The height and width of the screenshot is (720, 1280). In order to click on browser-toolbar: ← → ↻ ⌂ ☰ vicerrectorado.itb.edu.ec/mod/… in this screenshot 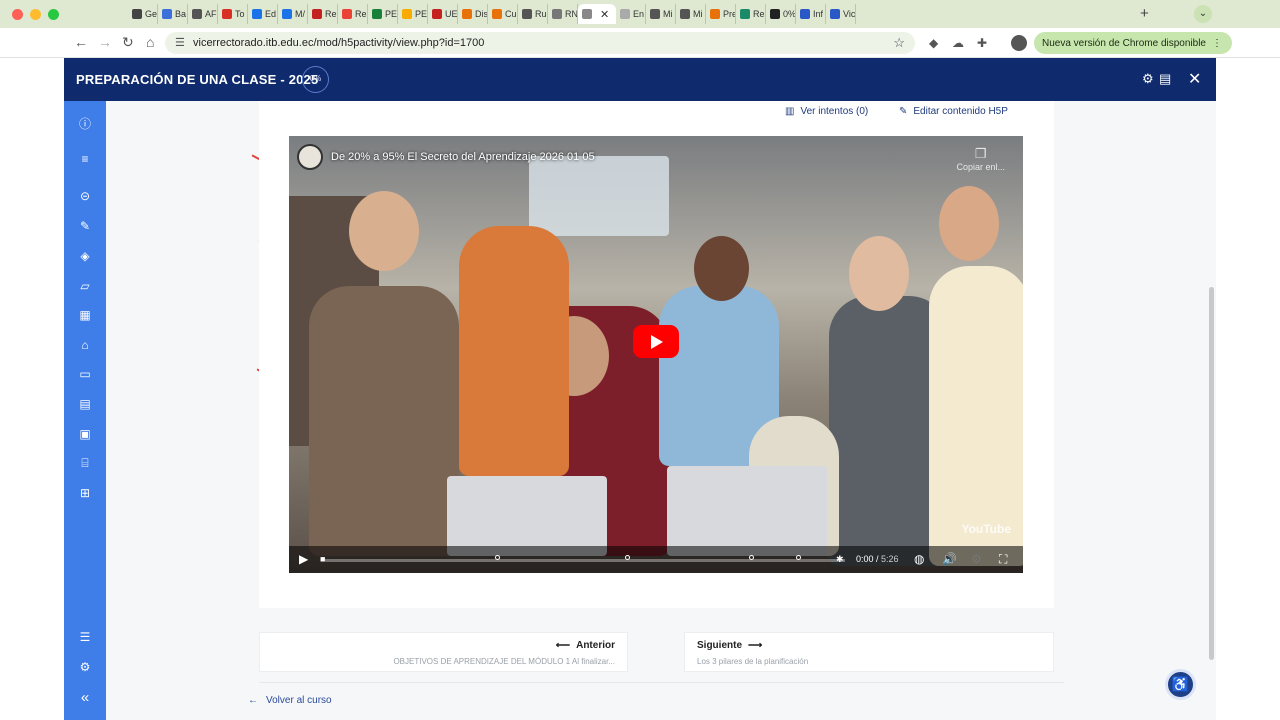, I will do `click(640, 43)`.